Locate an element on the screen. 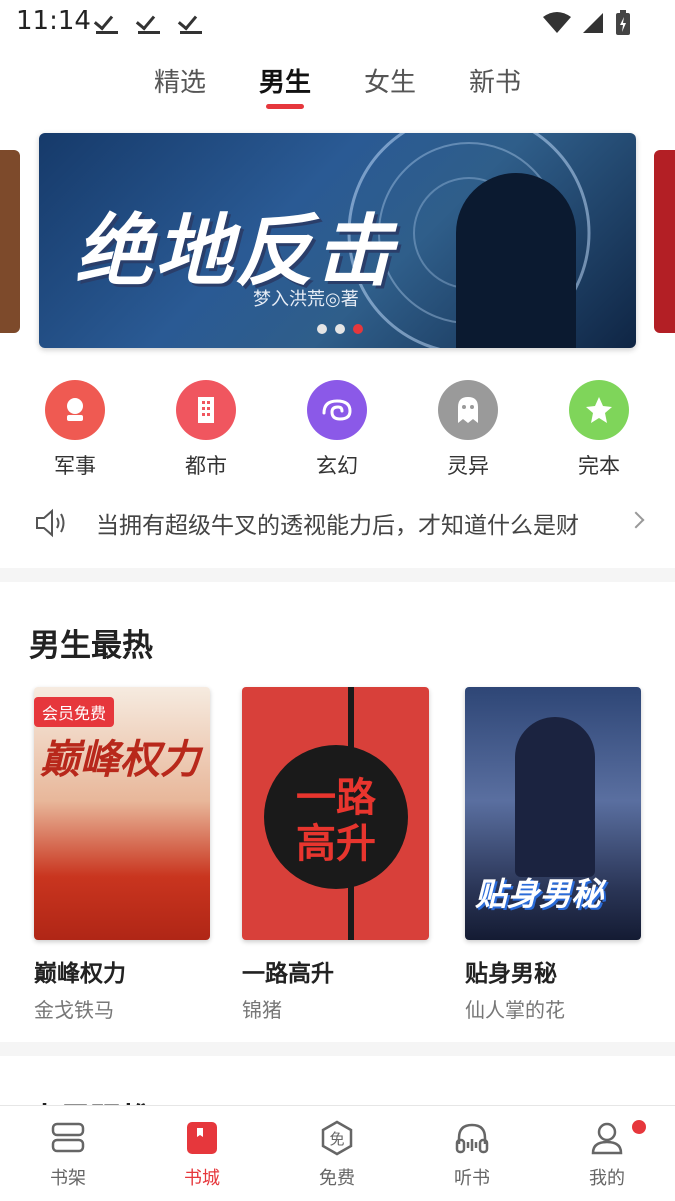  book-author: 金戈铁马 is located at coordinates (74, 1010).